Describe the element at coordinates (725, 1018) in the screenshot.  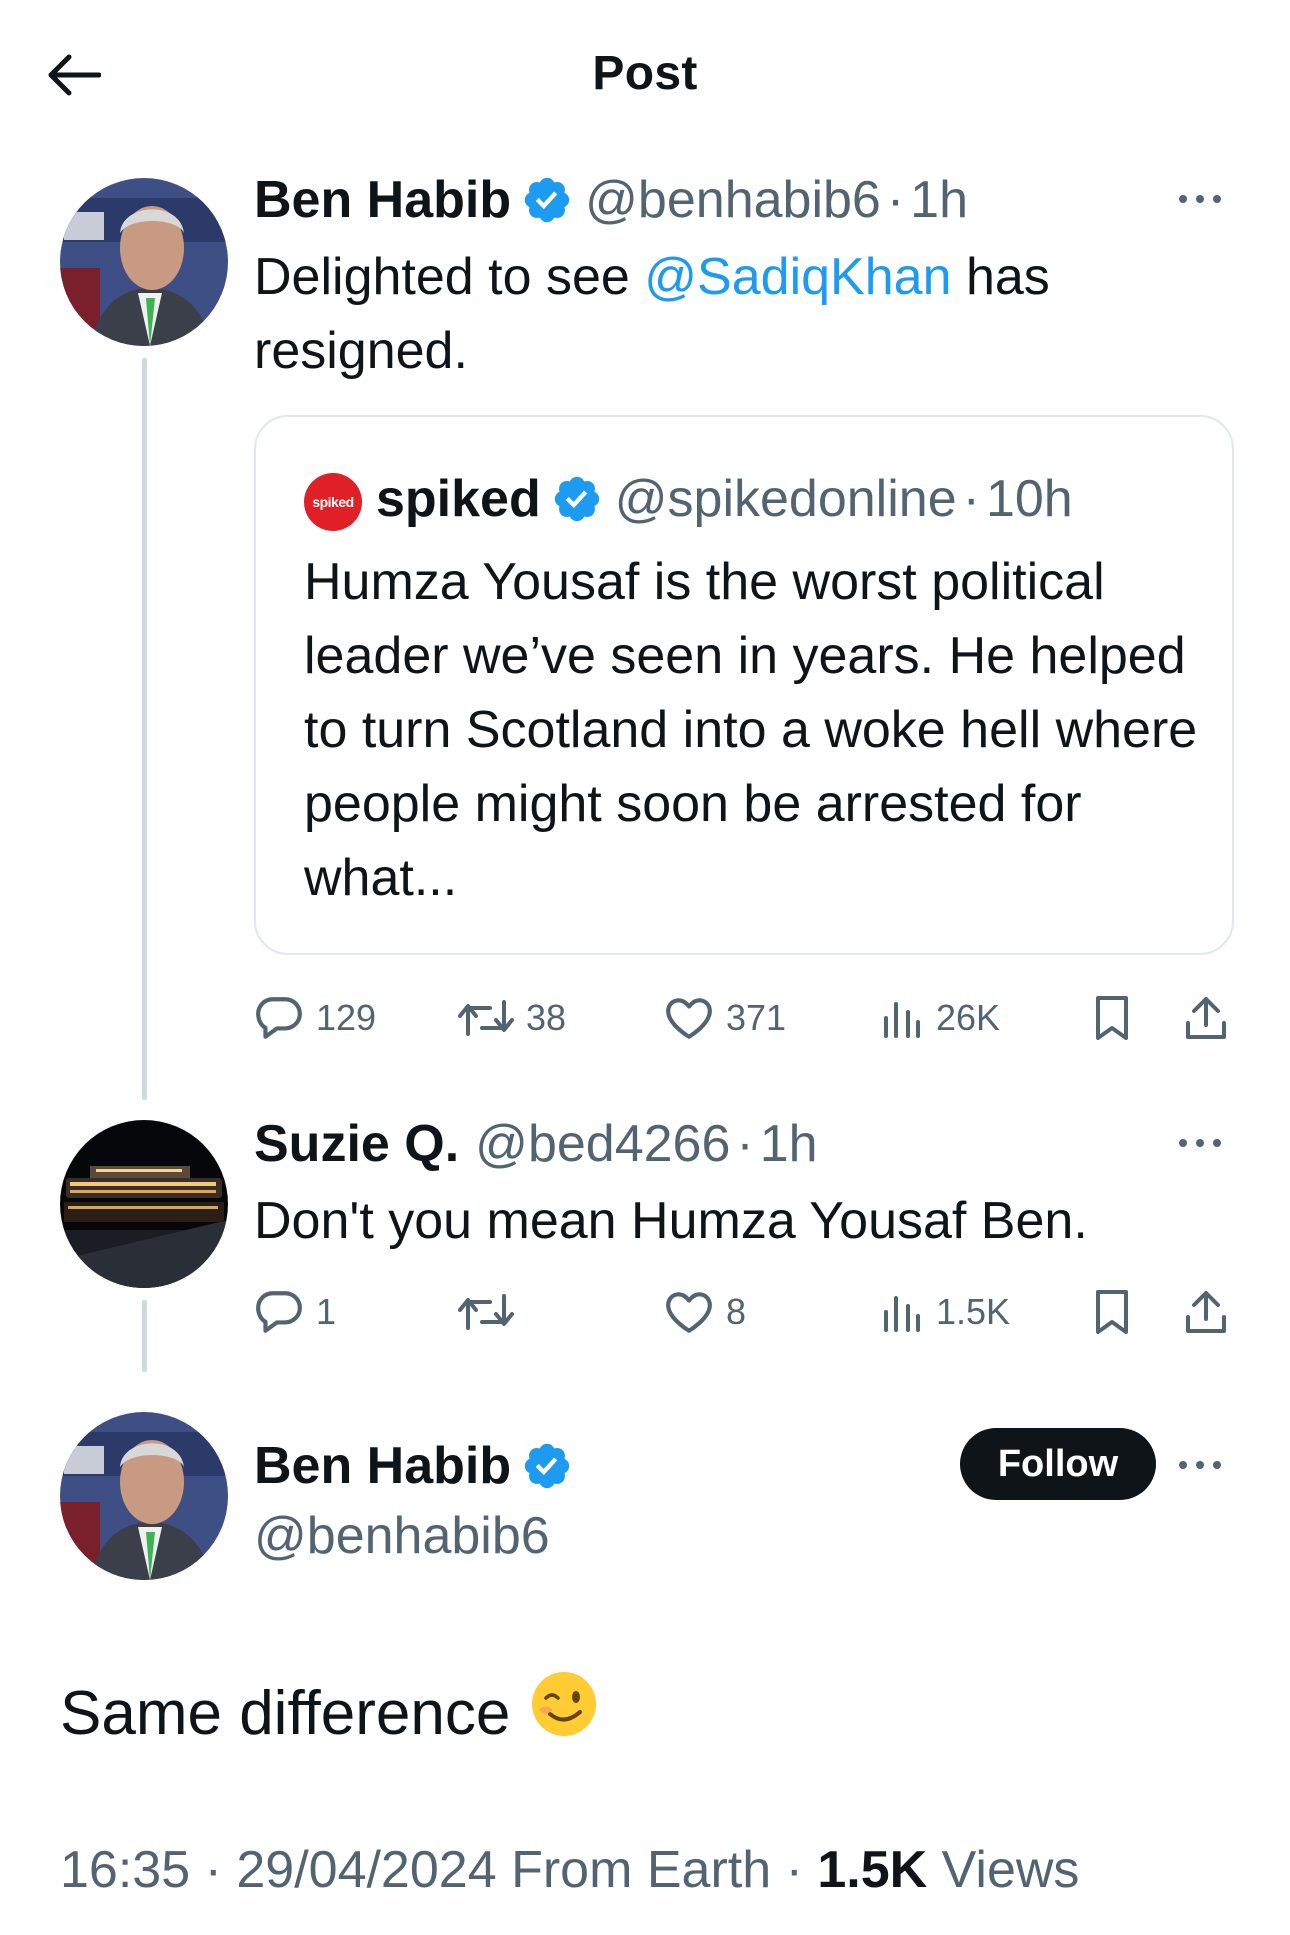
I see `like-button: 371` at that location.